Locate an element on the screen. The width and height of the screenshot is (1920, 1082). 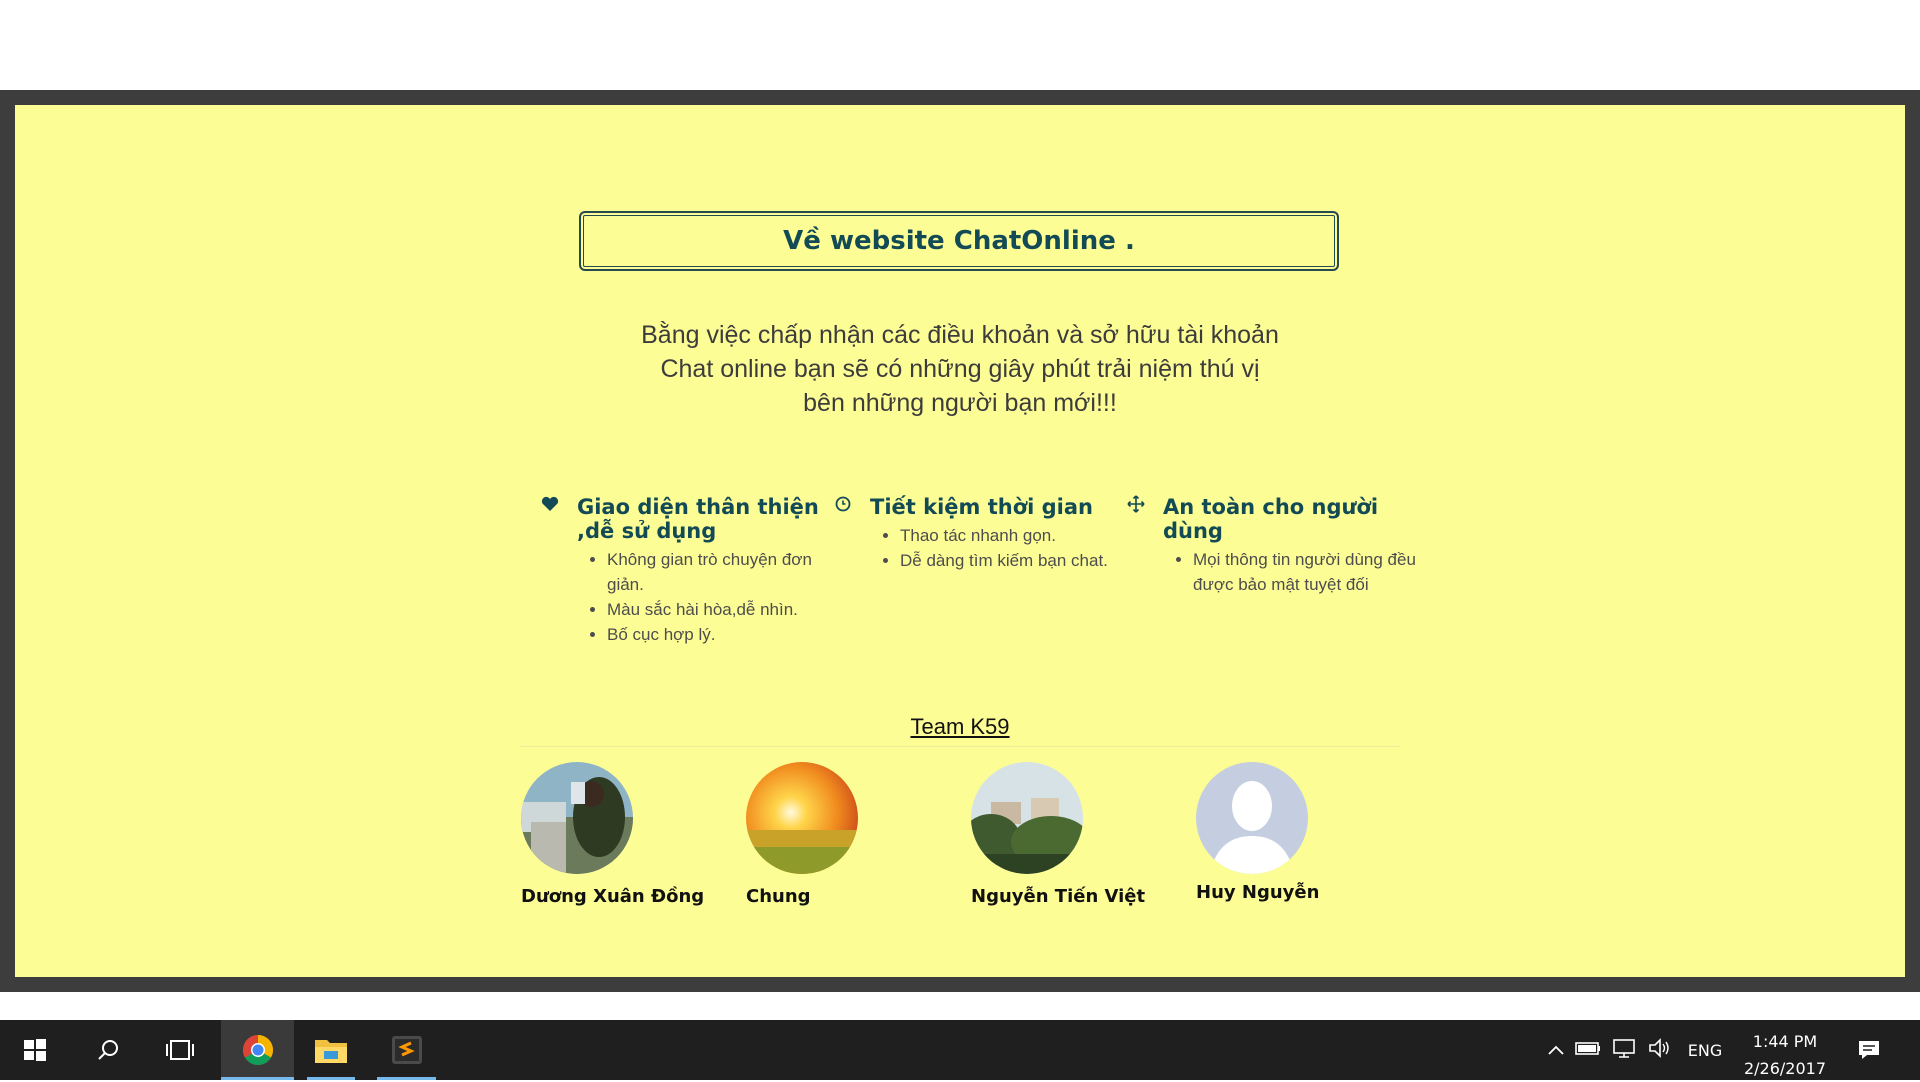
team-divider is located at coordinates (960, 746).